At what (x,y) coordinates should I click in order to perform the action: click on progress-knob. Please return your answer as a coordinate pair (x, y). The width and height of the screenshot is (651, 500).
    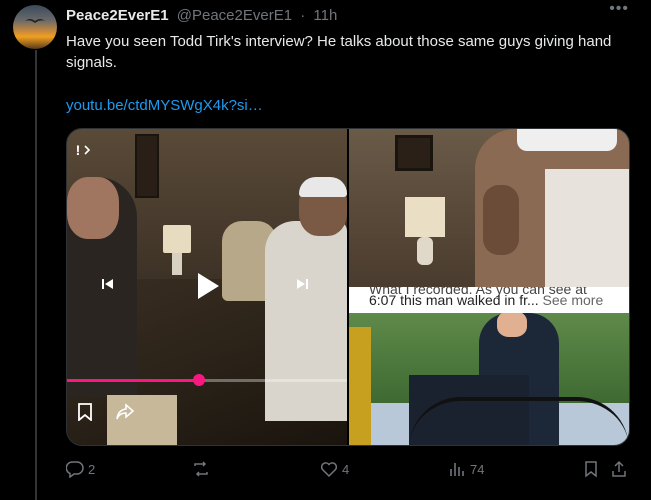
    Looking at the image, I should click on (198, 380).